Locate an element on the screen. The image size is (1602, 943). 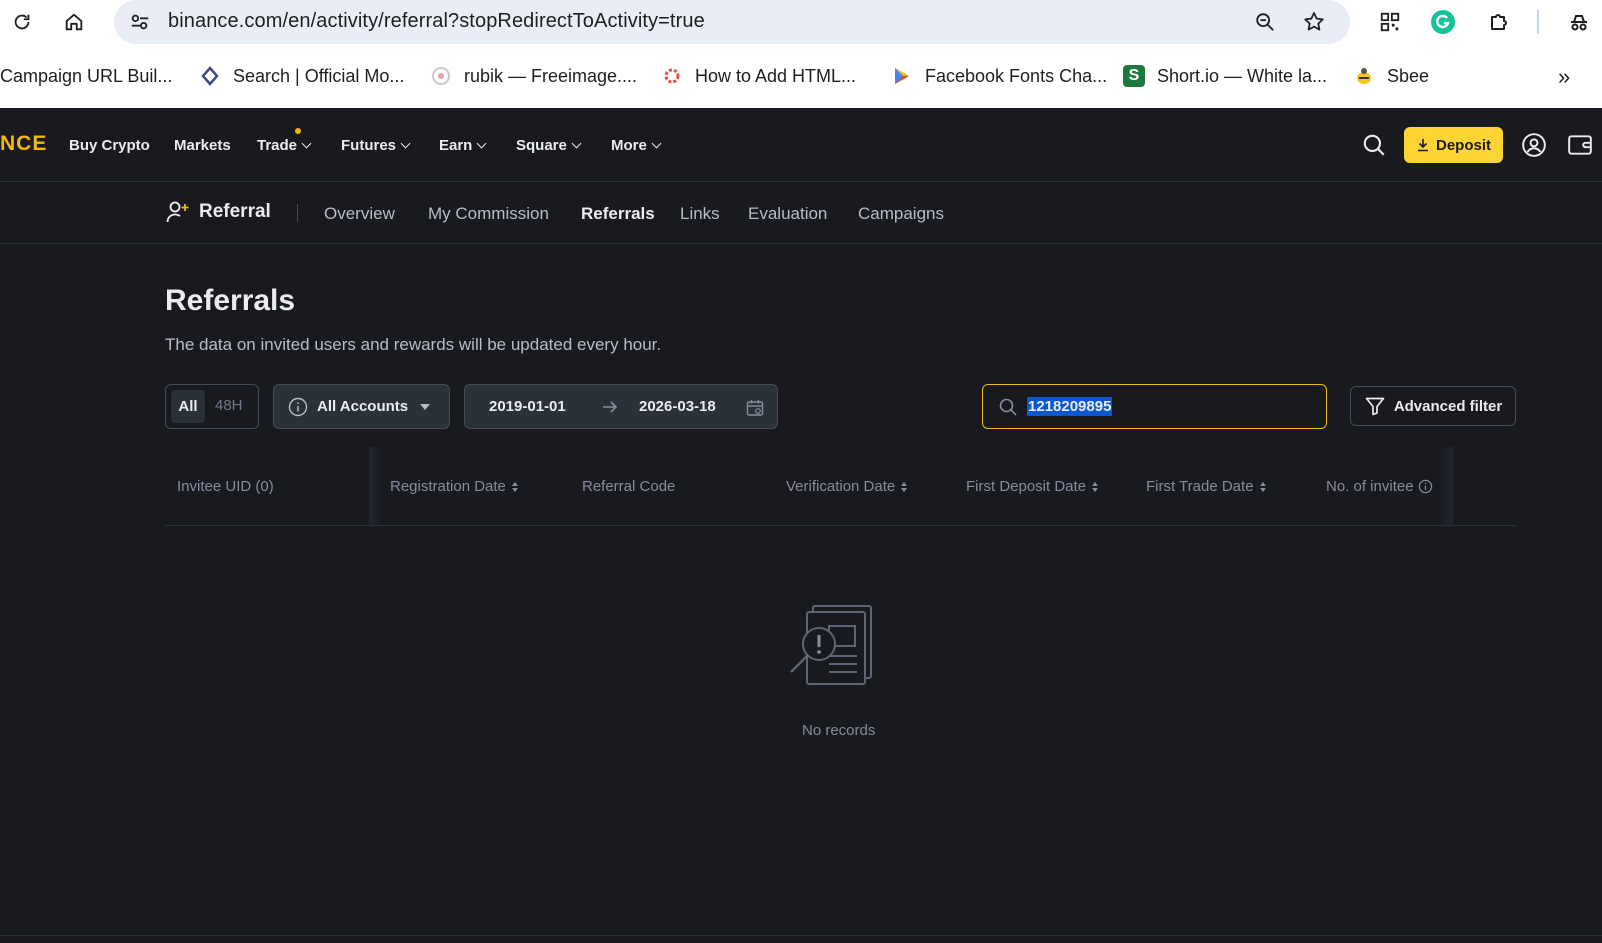
nav-label: Trade is located at coordinates (277, 145).